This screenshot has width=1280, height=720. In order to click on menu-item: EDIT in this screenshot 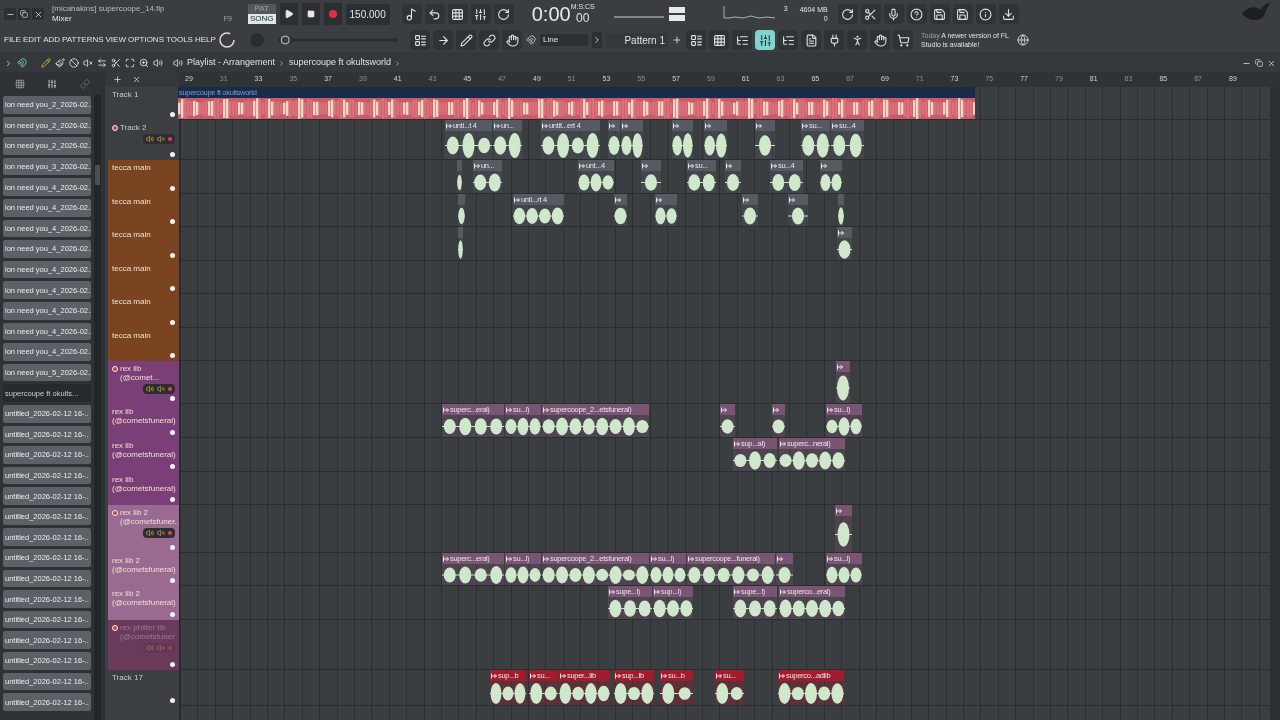, I will do `click(32, 40)`.